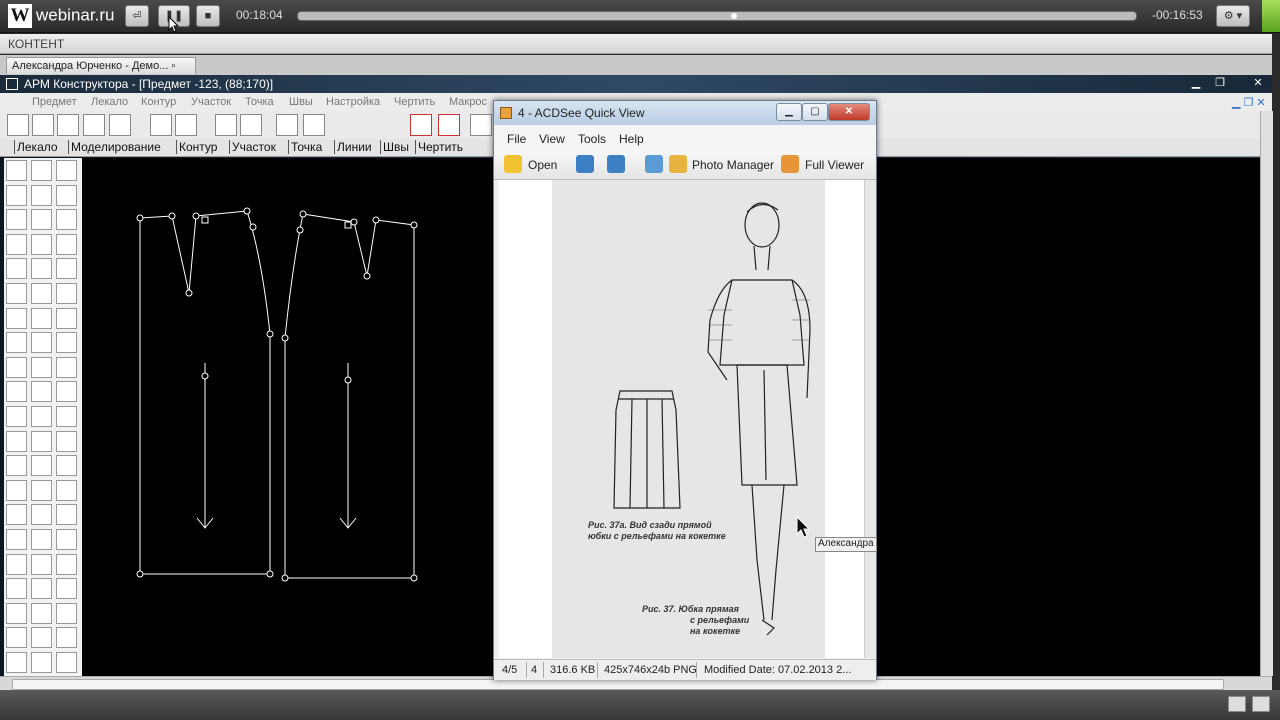 The width and height of the screenshot is (1280, 720). What do you see at coordinates (158, 102) in the screenshot?
I see `menu-item: Контур` at bounding box center [158, 102].